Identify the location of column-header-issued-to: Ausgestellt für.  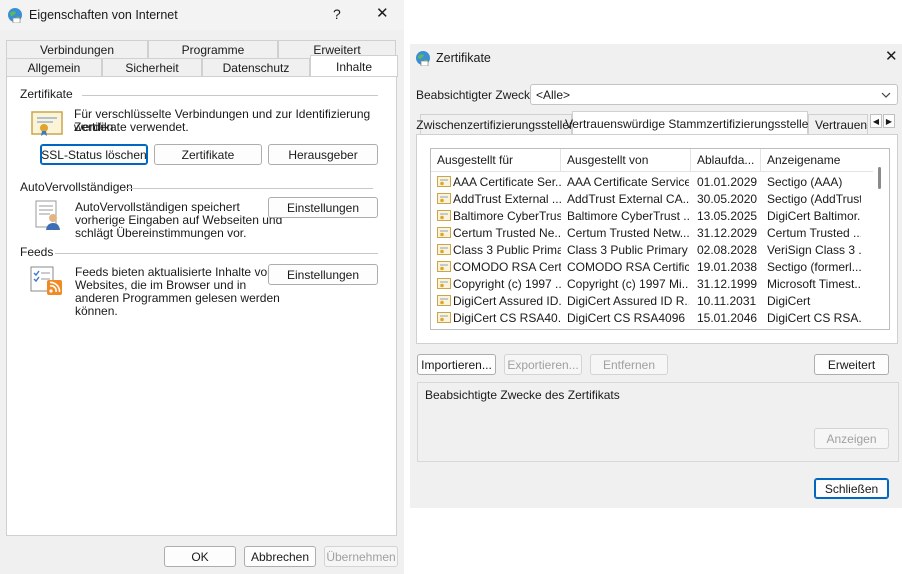
(496, 160).